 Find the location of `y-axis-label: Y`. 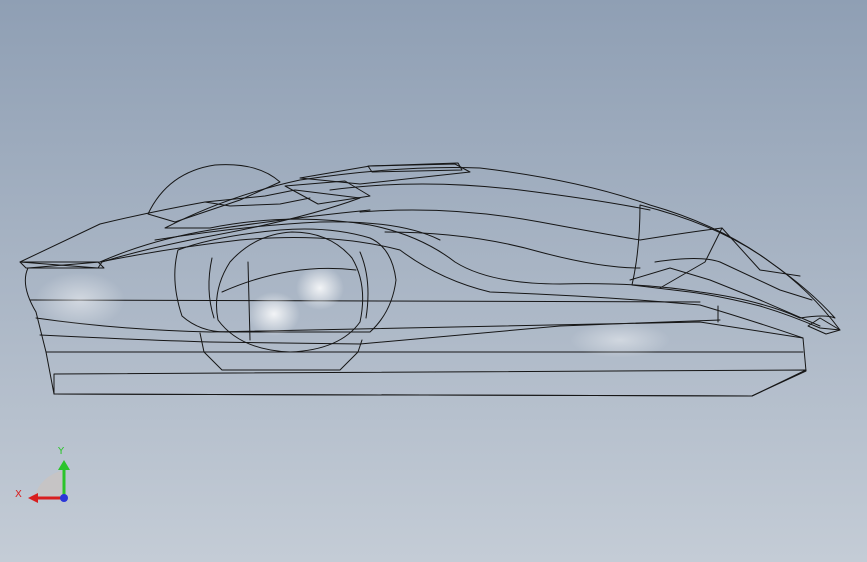

y-axis-label: Y is located at coordinates (61, 451).